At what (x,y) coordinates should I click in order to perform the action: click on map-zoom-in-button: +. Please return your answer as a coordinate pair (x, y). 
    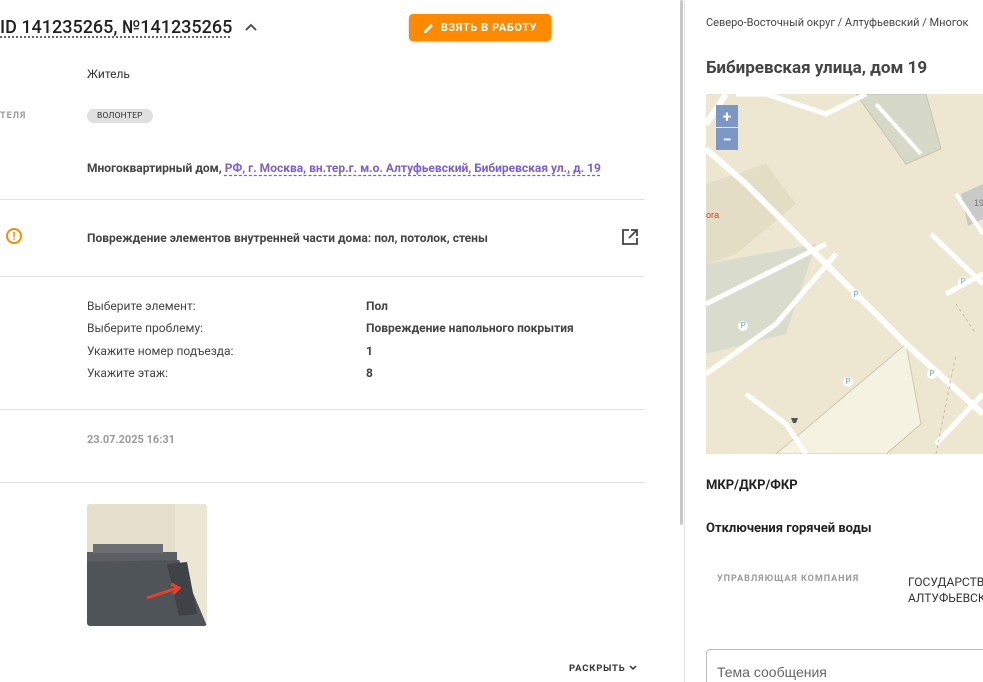
    Looking at the image, I should click on (727, 116).